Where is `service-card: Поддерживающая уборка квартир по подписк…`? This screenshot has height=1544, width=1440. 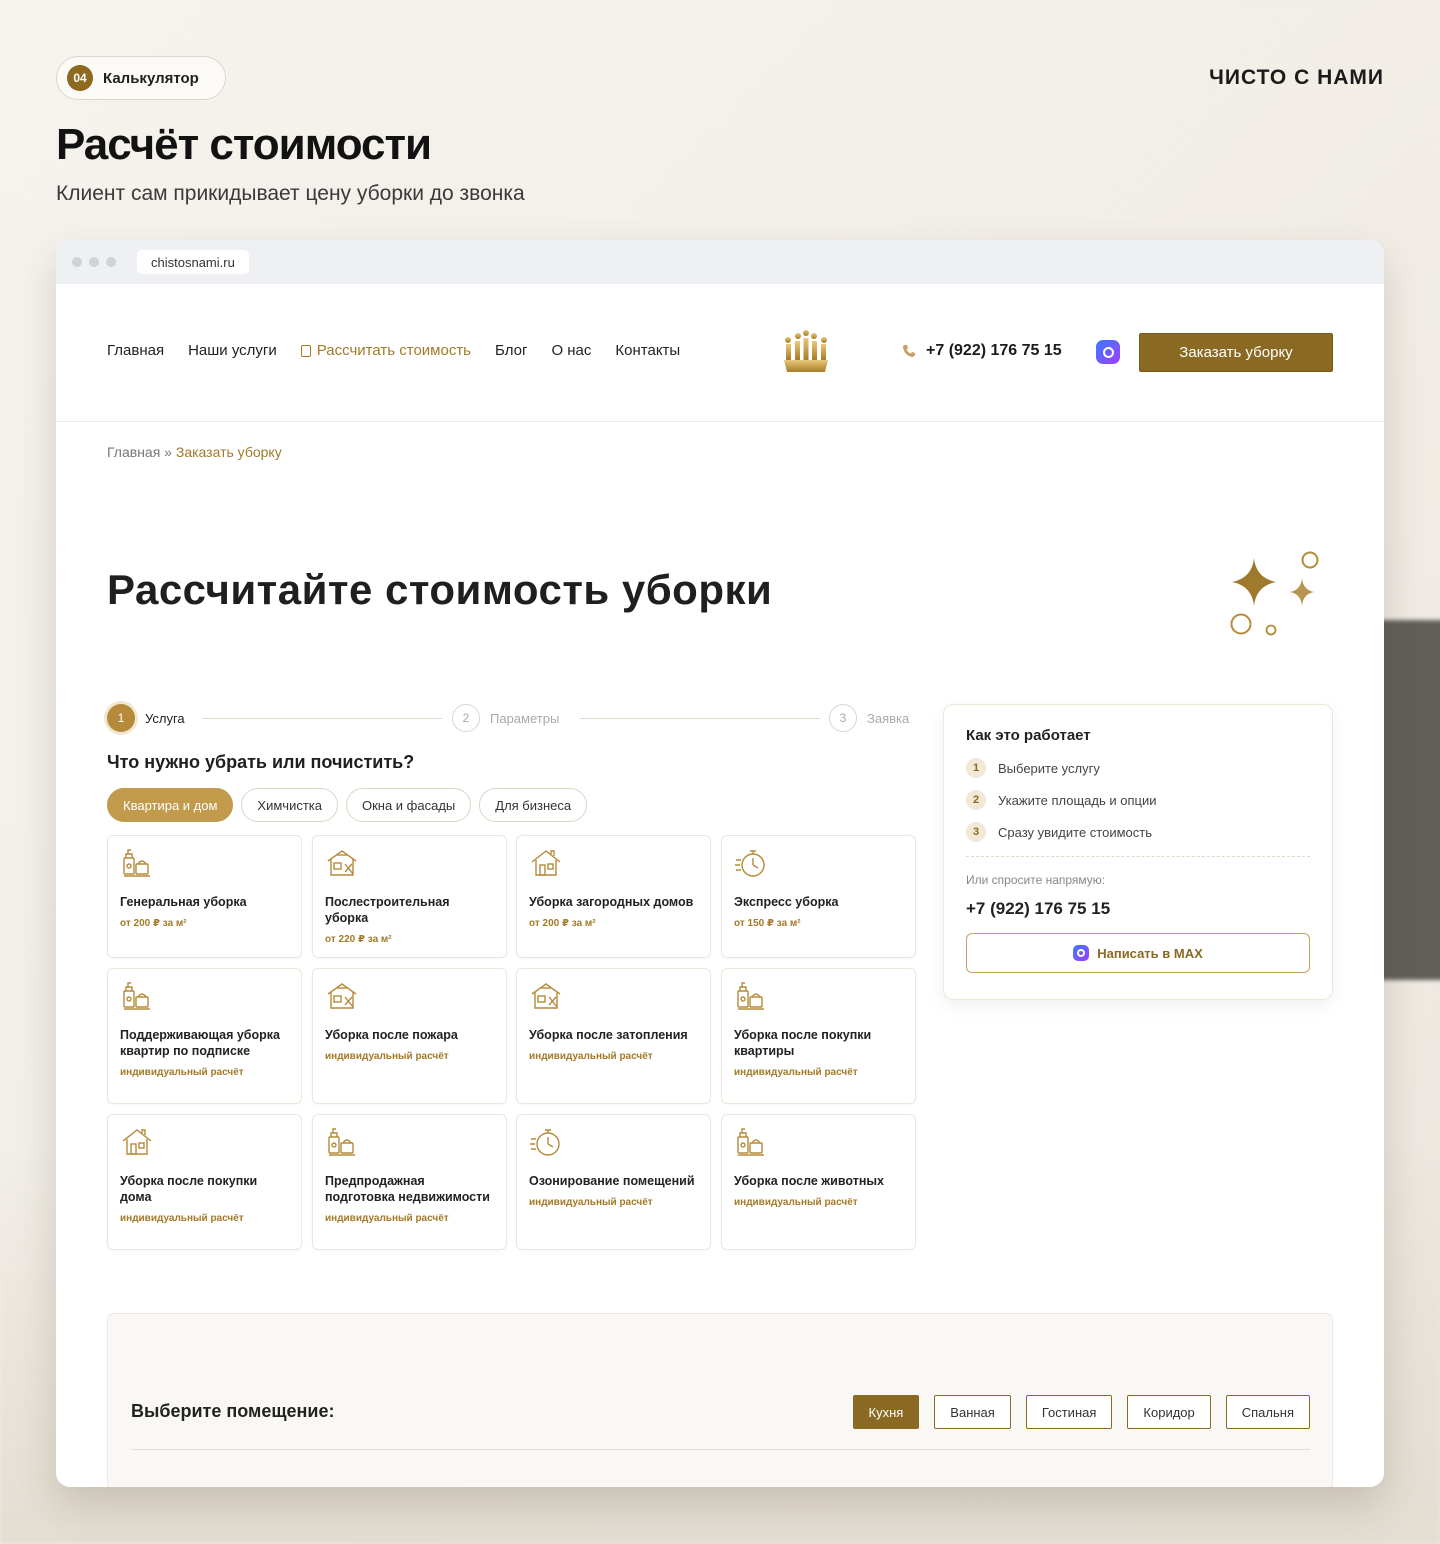
service-card: Поддерживающая уборка квартир по подписк… is located at coordinates (204, 1036).